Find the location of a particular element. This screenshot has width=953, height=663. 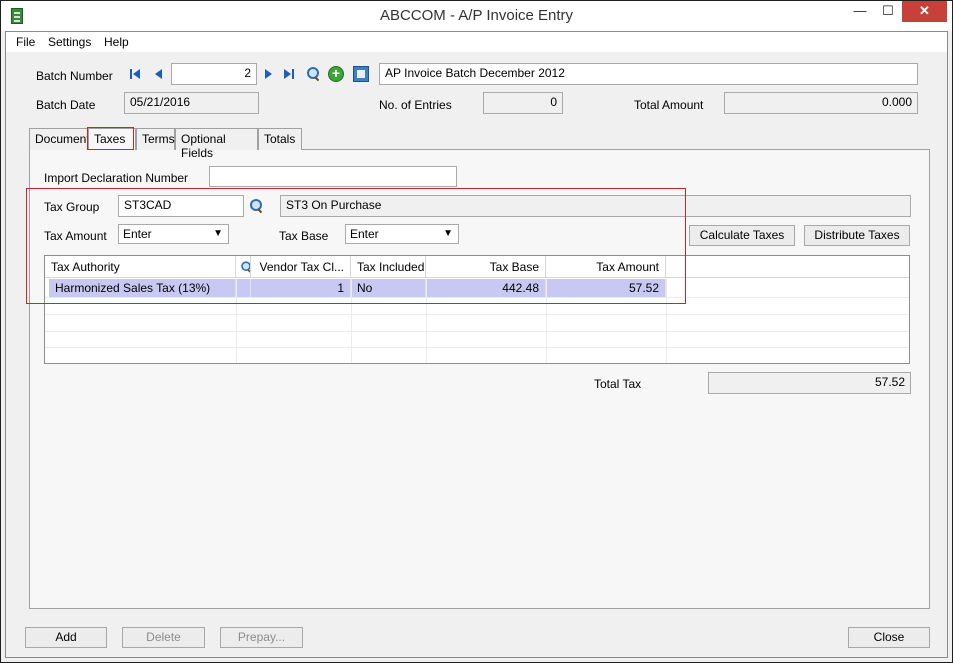

new-batch-plus-icon: + is located at coordinates (336, 74).